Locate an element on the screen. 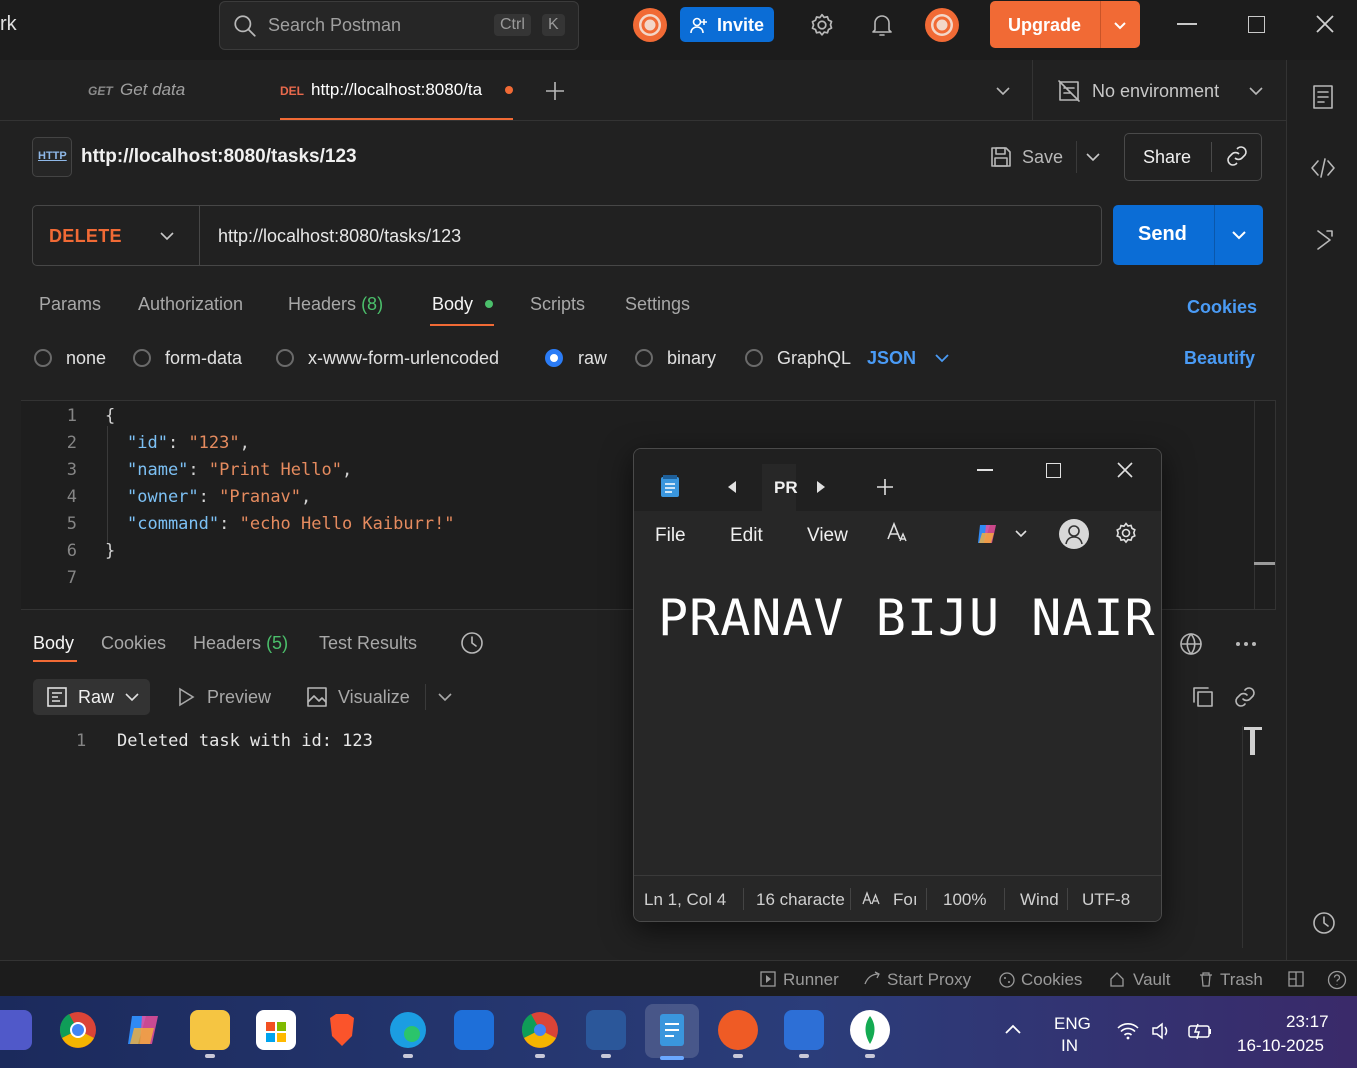 This screenshot has width=1357, height=1068. status-font: Foı is located at coordinates (905, 900).